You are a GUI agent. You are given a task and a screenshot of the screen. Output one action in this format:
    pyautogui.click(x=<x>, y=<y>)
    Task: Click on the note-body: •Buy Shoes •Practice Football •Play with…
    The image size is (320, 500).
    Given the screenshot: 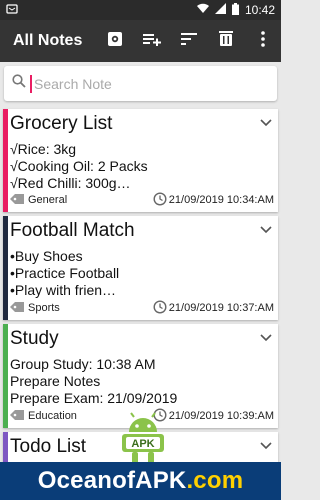 What is the action you would take?
    pyautogui.click(x=64, y=273)
    